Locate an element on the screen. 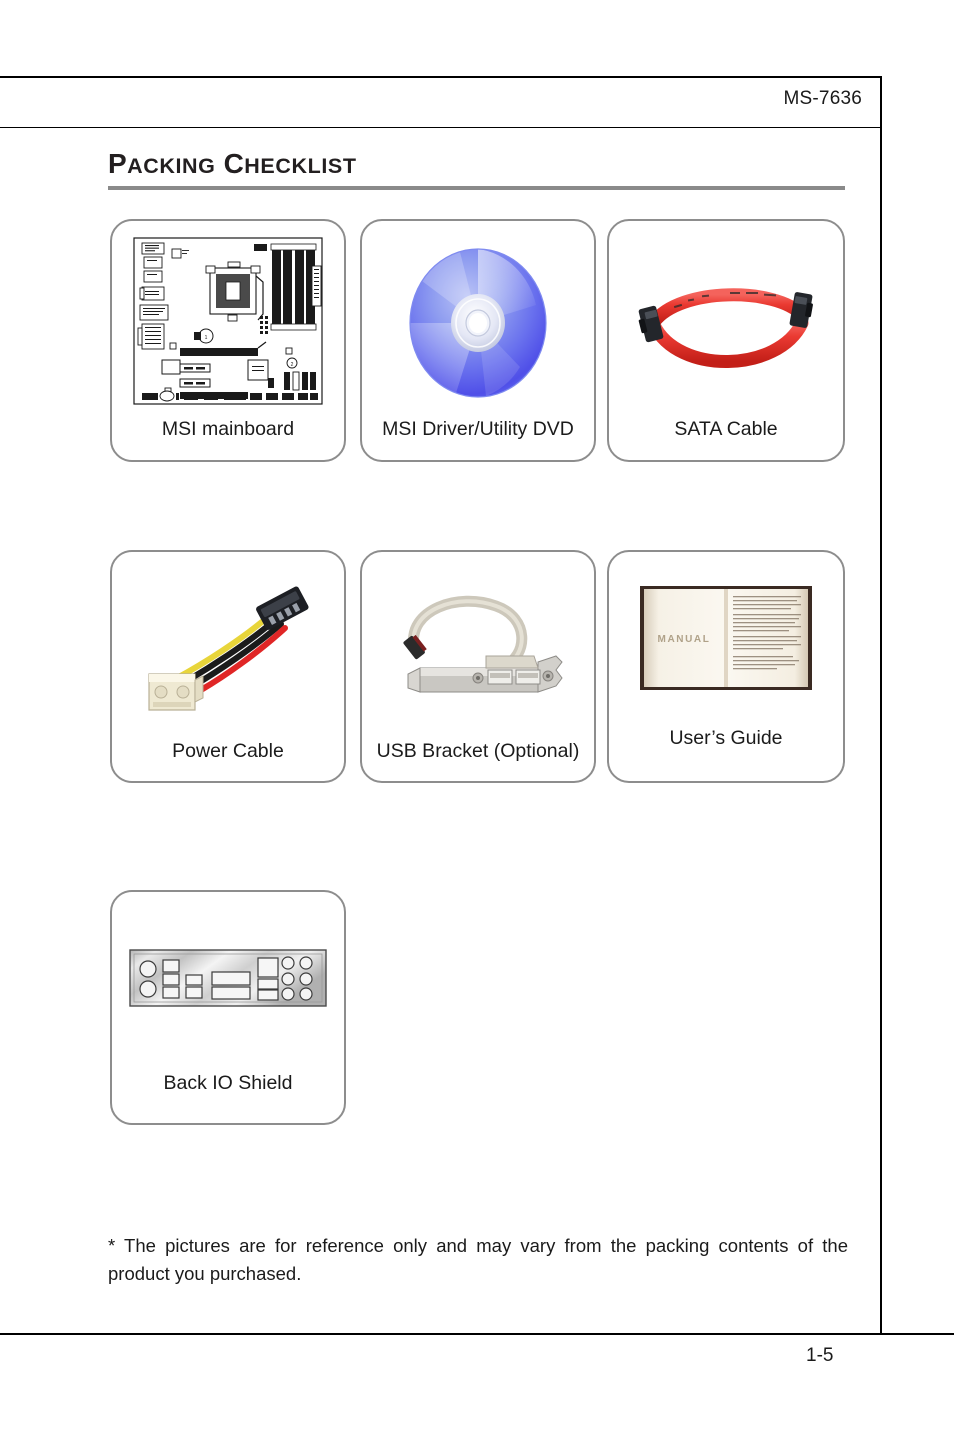 Image resolution: width=954 pixels, height=1432 pixels. page-number: 1-5 is located at coordinates (820, 1355).